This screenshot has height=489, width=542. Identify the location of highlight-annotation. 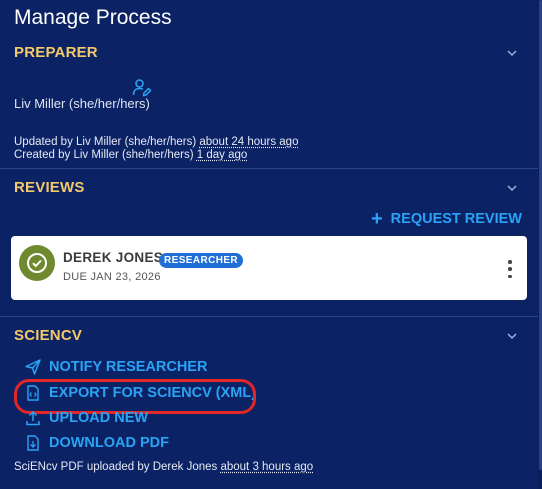
(135, 396).